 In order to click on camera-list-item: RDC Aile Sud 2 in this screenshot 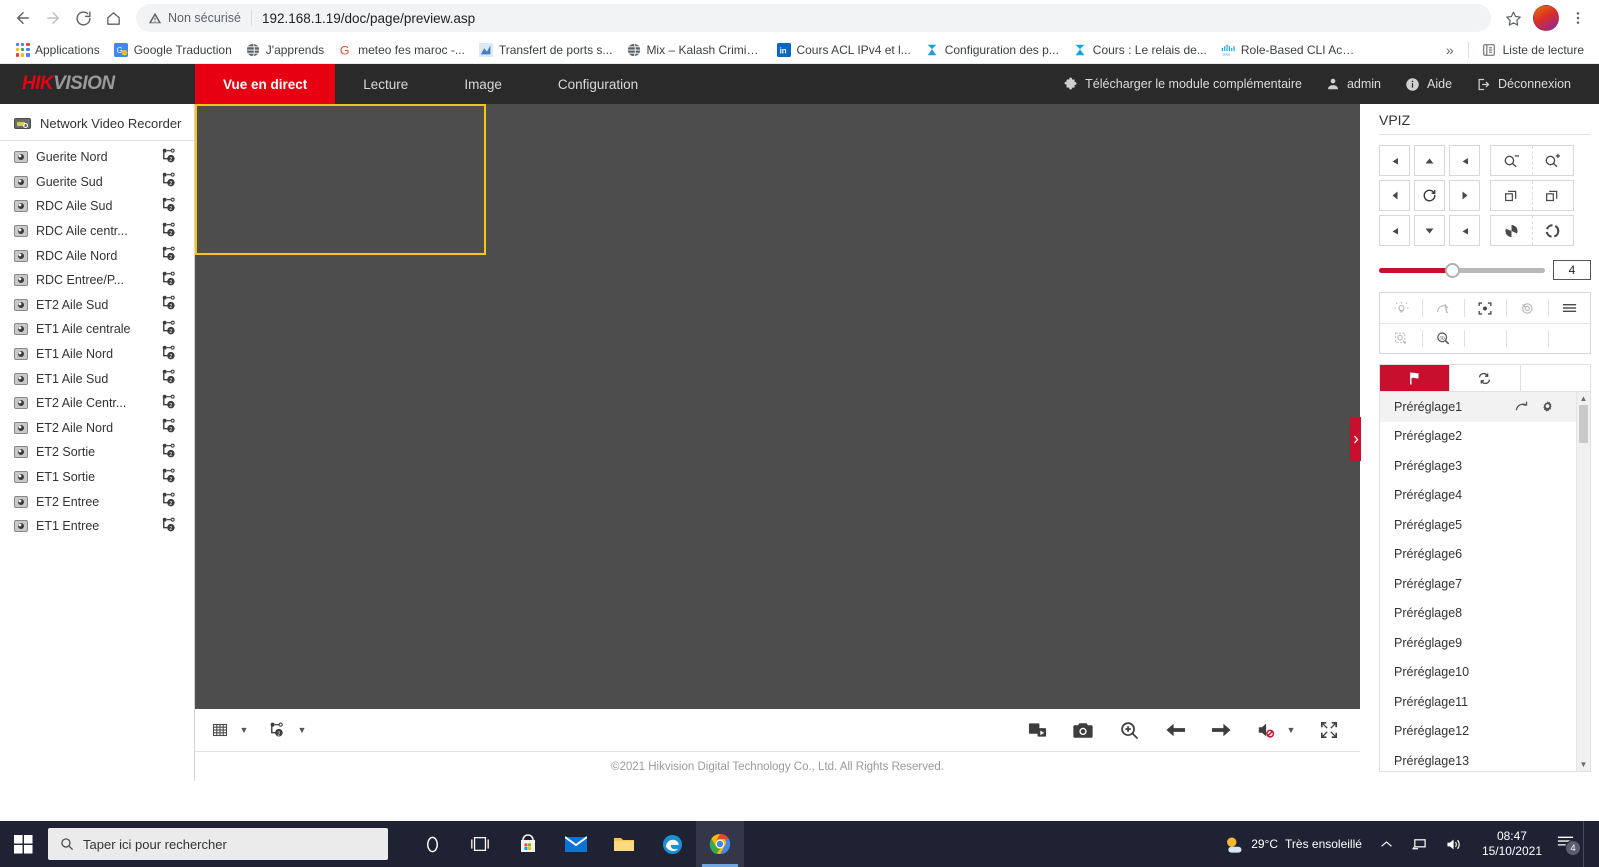, I will do `click(97, 206)`.